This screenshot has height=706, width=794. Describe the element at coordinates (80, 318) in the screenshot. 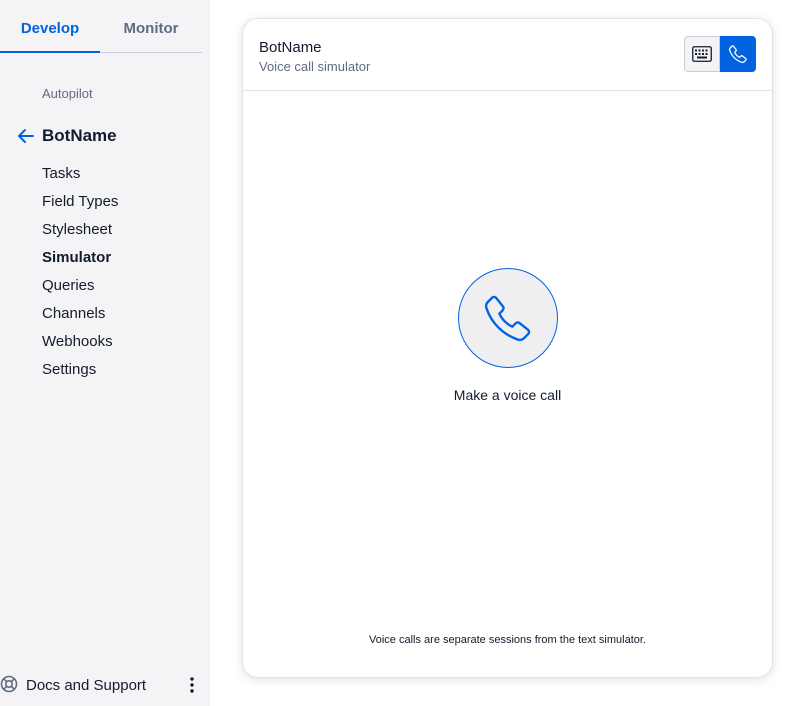

I see `sidebar-item-channels: Channels` at that location.